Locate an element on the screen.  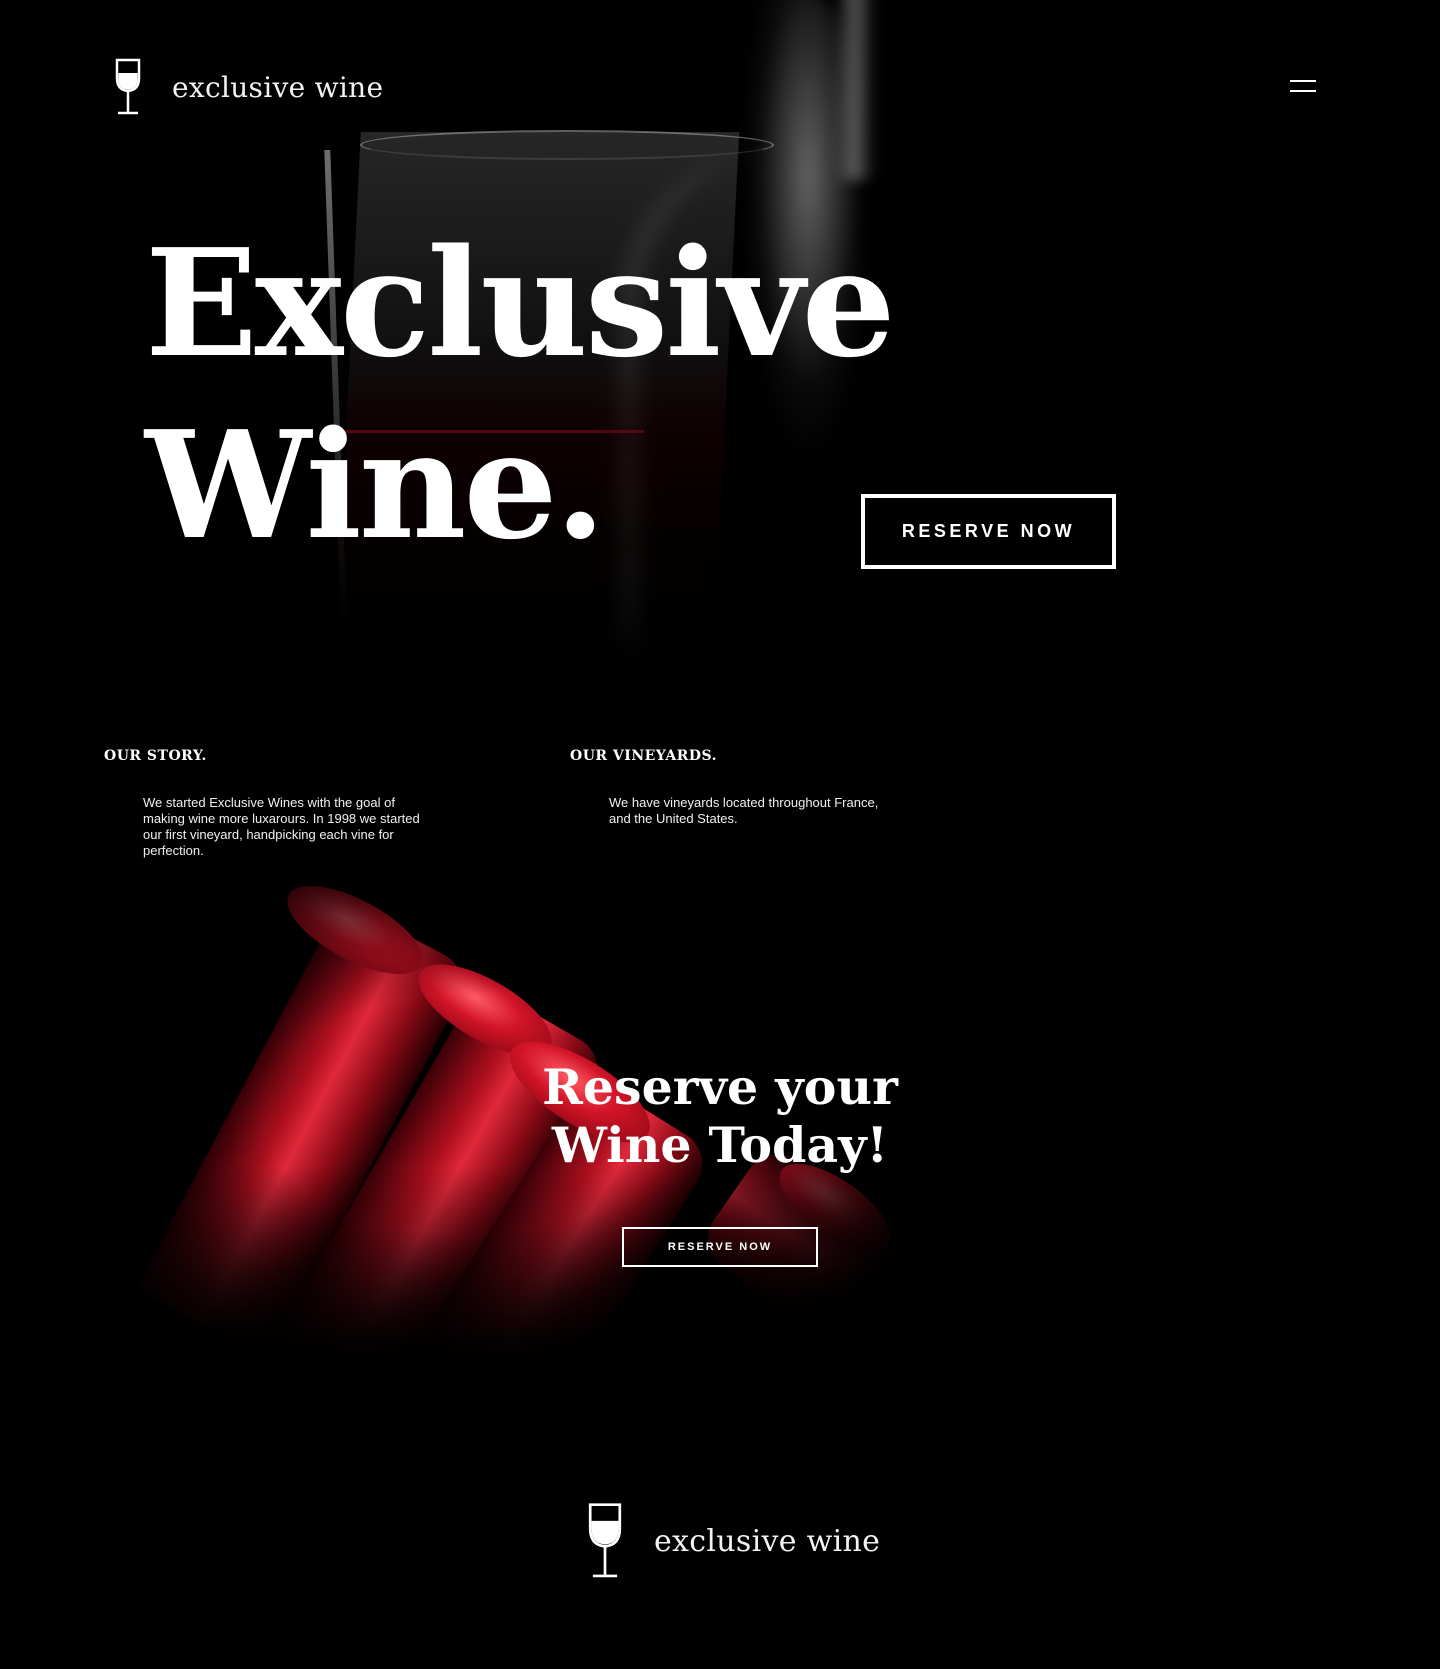
cta-title-line-2: Wine Today! is located at coordinates (720, 1145).